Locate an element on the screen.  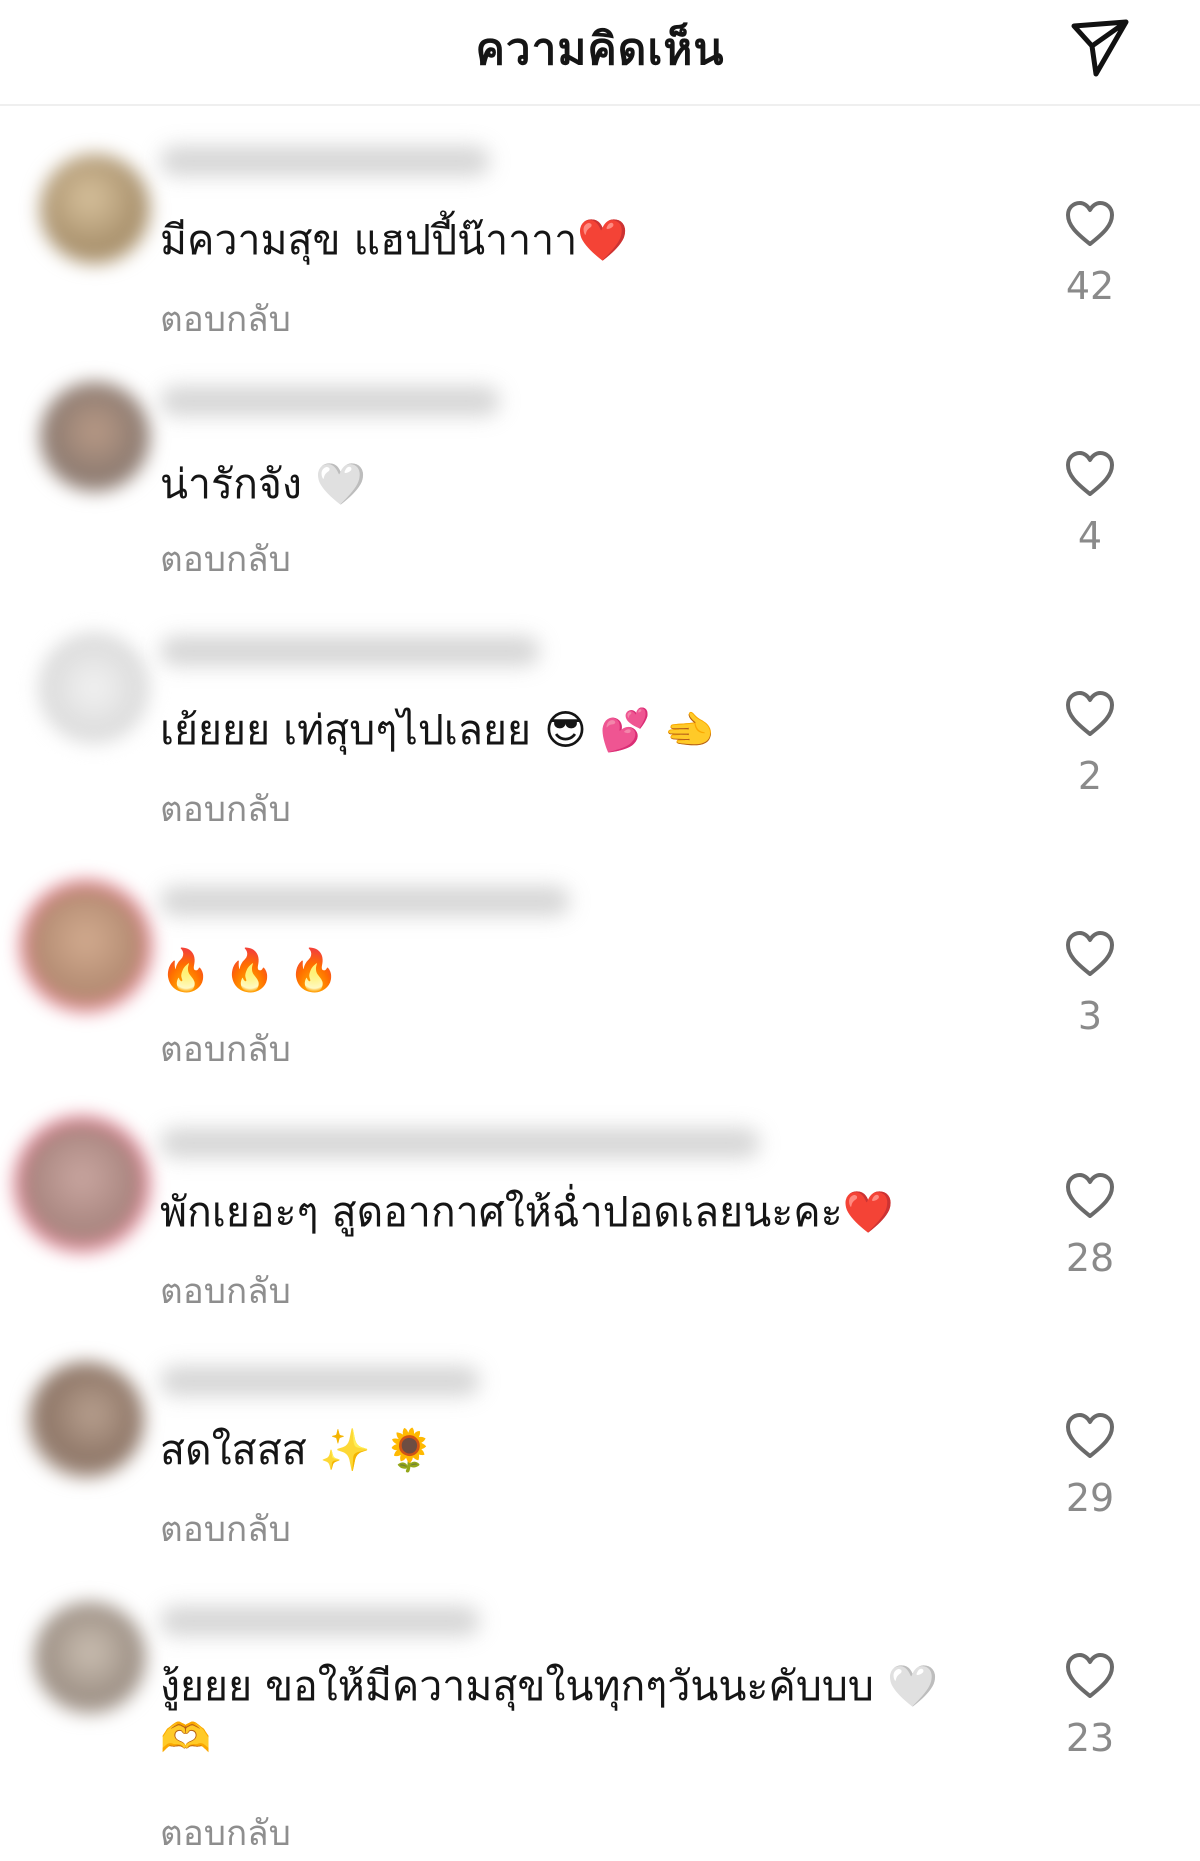
comment-text: เย้ยยย เท่สุบๆไปเลยย 😎 💕 🫲 is located at coordinates (438, 730).